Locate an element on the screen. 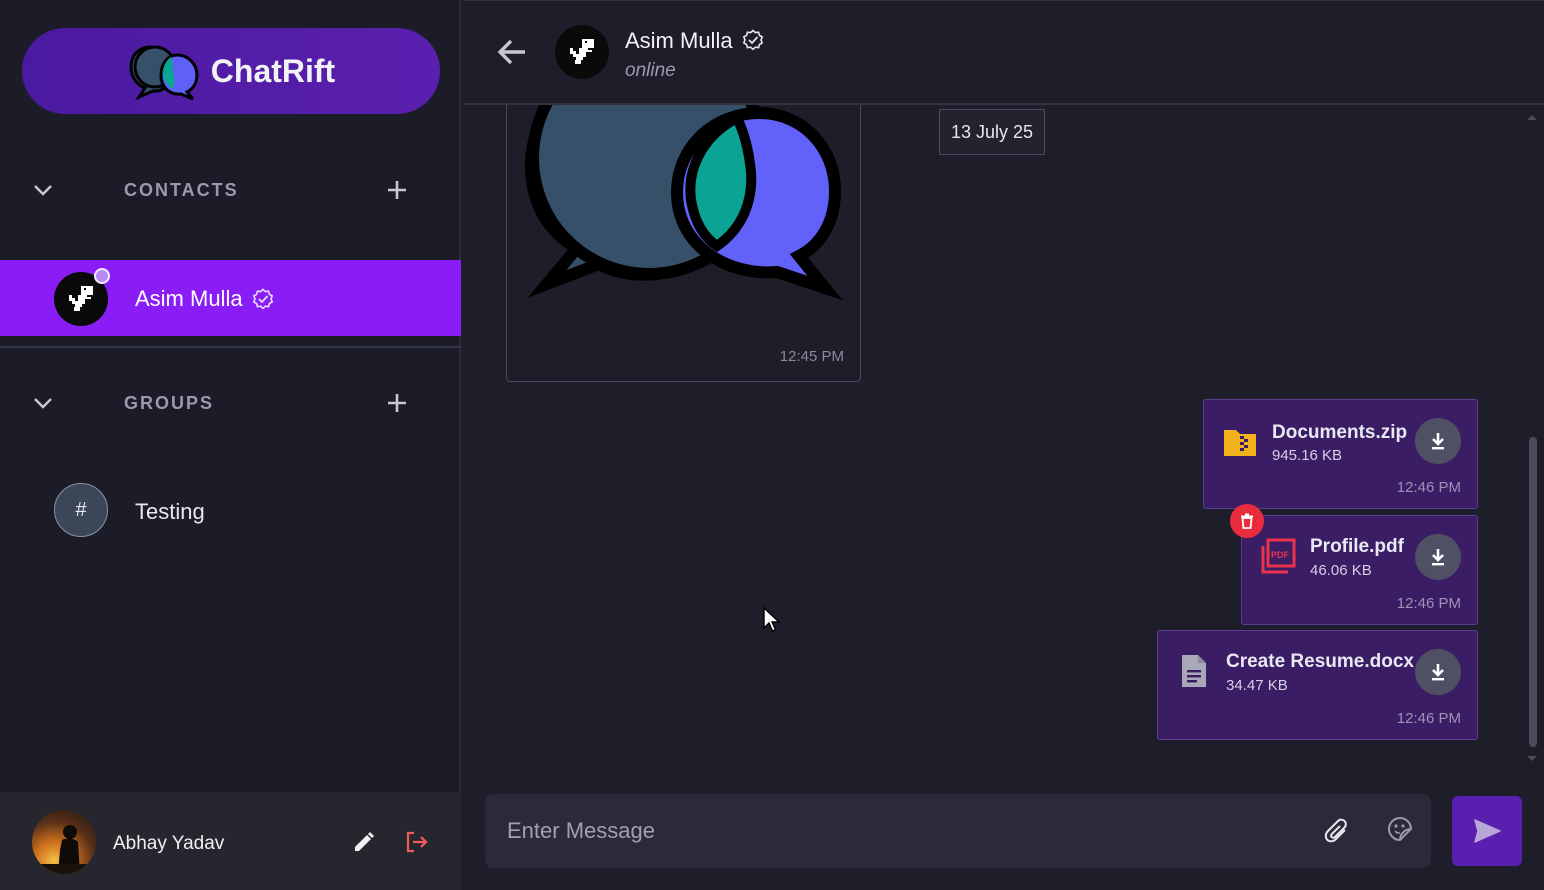  logout-icon is located at coordinates (417, 842).